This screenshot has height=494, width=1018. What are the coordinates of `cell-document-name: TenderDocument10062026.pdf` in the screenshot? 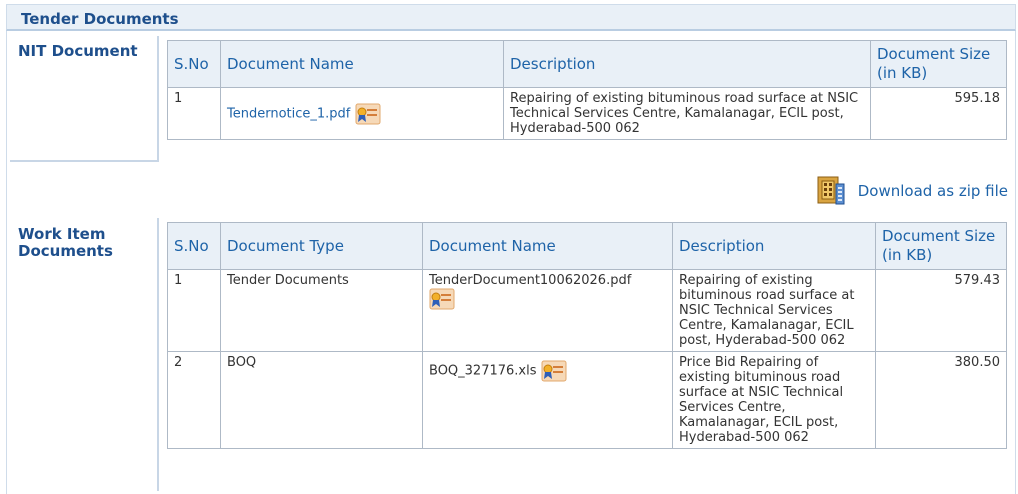 It's located at (547, 310).